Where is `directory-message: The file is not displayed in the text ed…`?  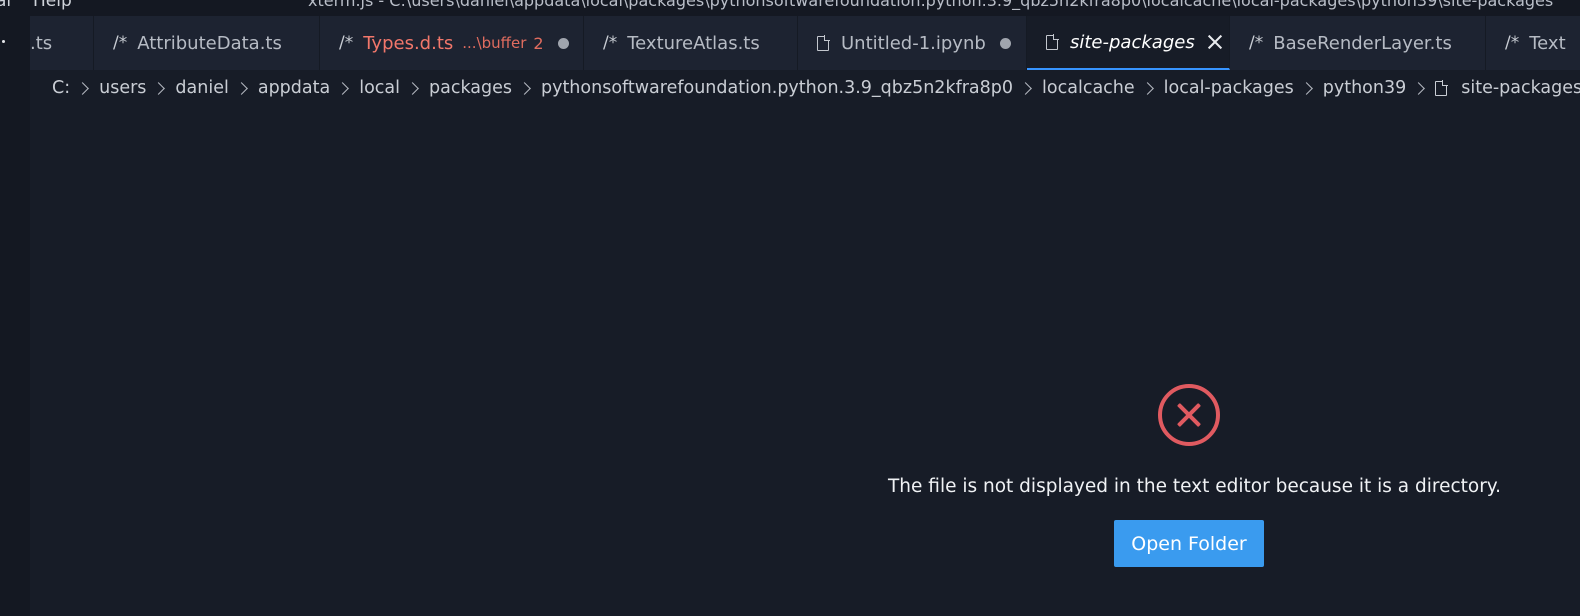
directory-message: The file is not displayed in the text ed… is located at coordinates (1194, 486).